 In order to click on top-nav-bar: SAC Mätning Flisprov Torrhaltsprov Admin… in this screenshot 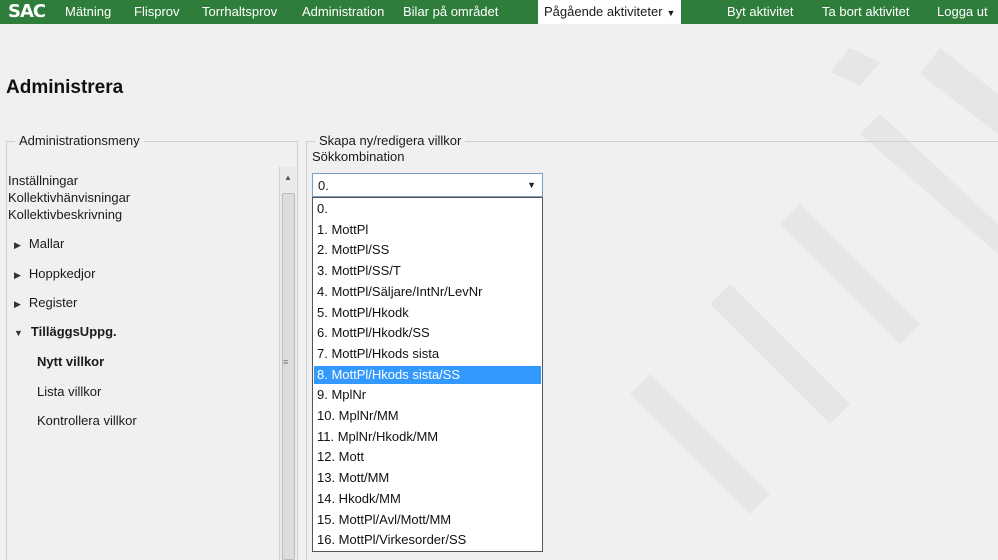, I will do `click(499, 12)`.